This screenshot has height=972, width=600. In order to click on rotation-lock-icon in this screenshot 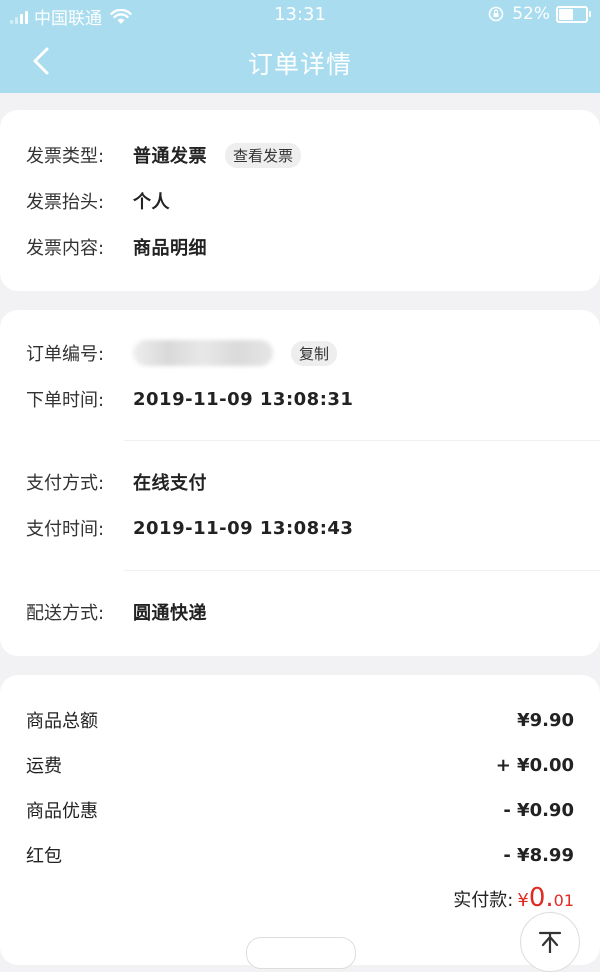, I will do `click(496, 14)`.